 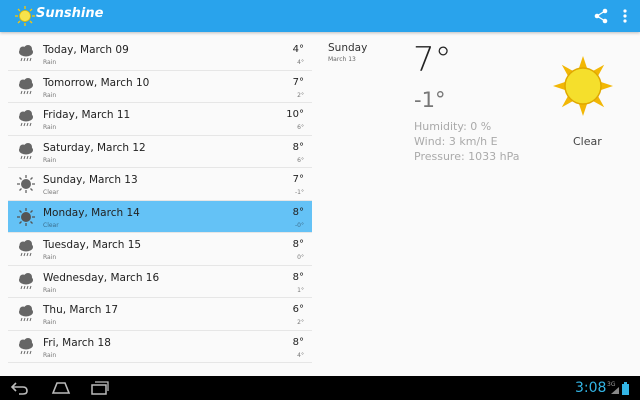 I want to click on forecast-row: Tomorrow, March 10 Rain 7° 2°, so click(x=160, y=87).